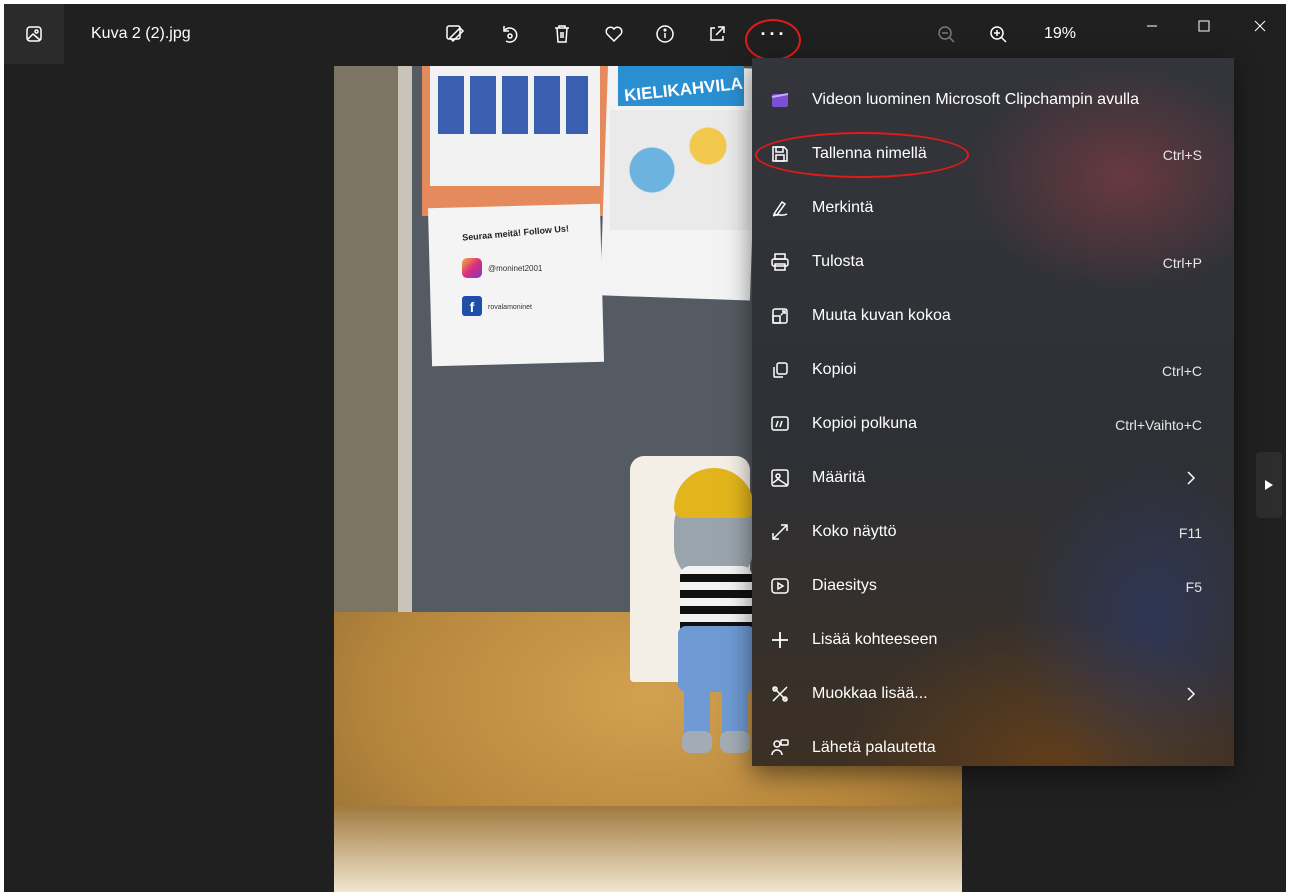  I want to click on photo-toy-pants, so click(717, 659).